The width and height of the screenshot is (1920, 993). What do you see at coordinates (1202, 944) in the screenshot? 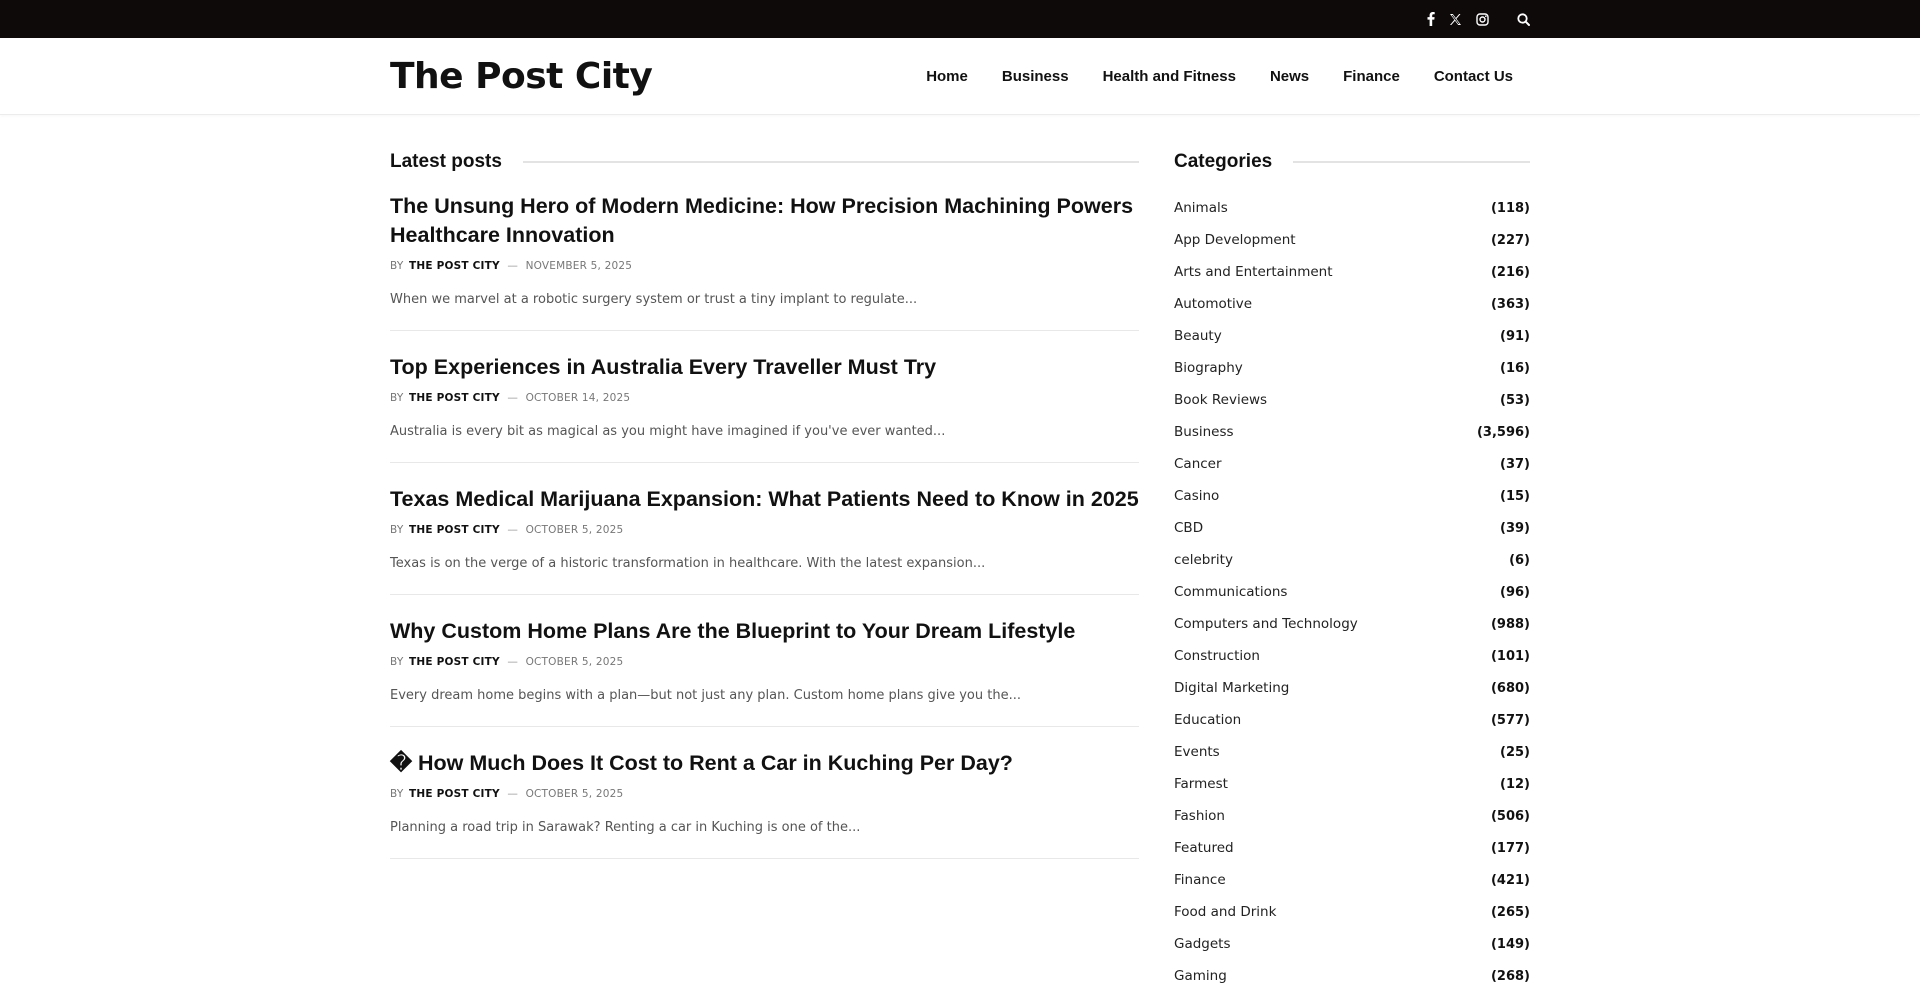
I see `category-name: Gadgets` at bounding box center [1202, 944].